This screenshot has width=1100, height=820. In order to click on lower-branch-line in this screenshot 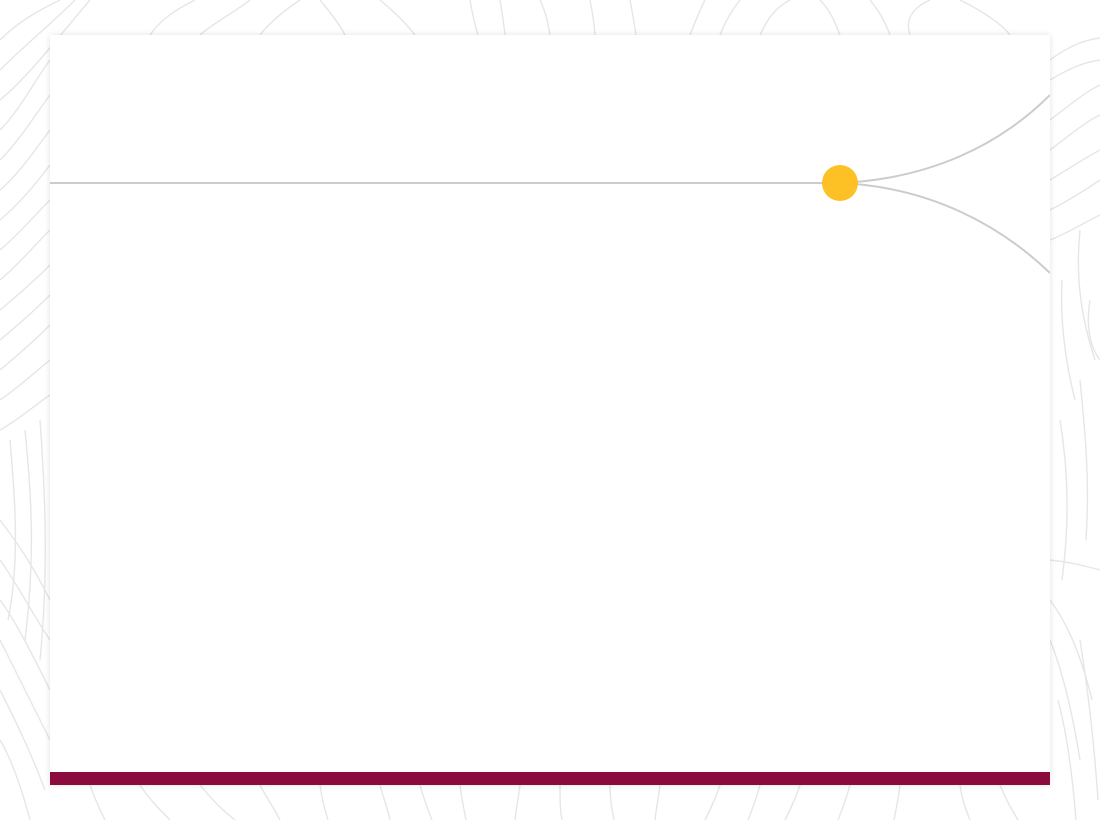, I will do `click(944, 228)`.